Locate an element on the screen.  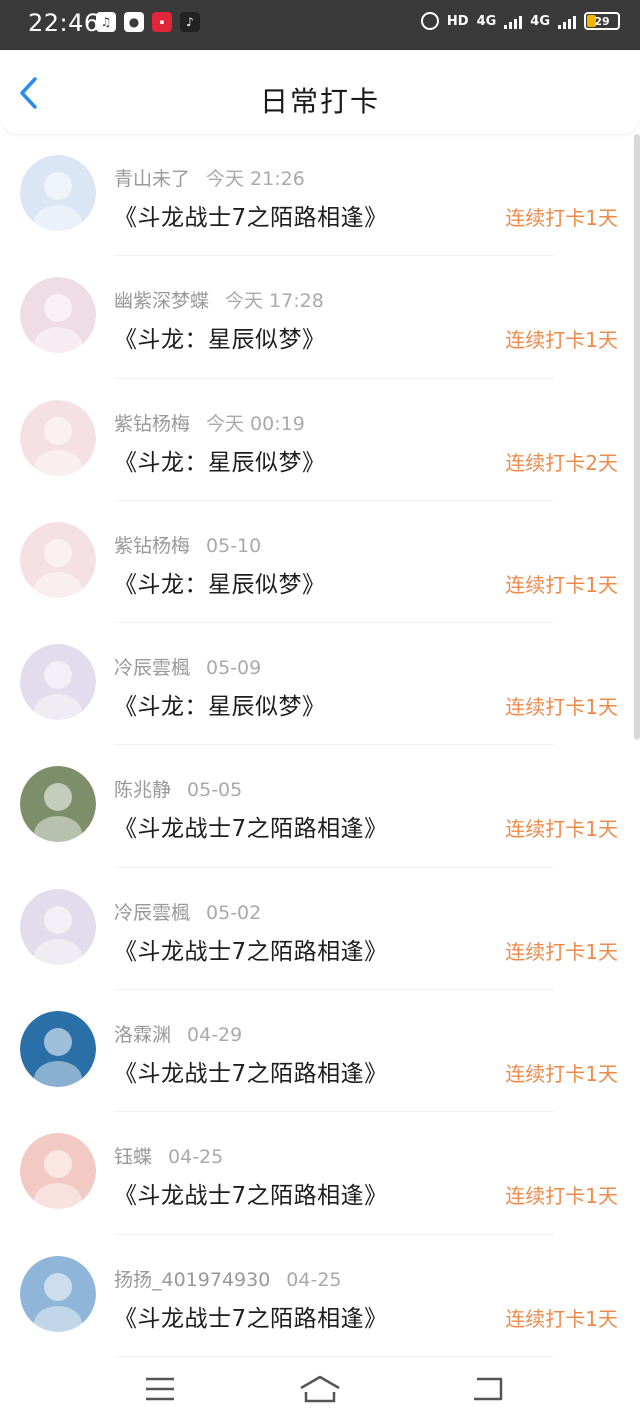
tiktok-icon: ♪ is located at coordinates (190, 22).